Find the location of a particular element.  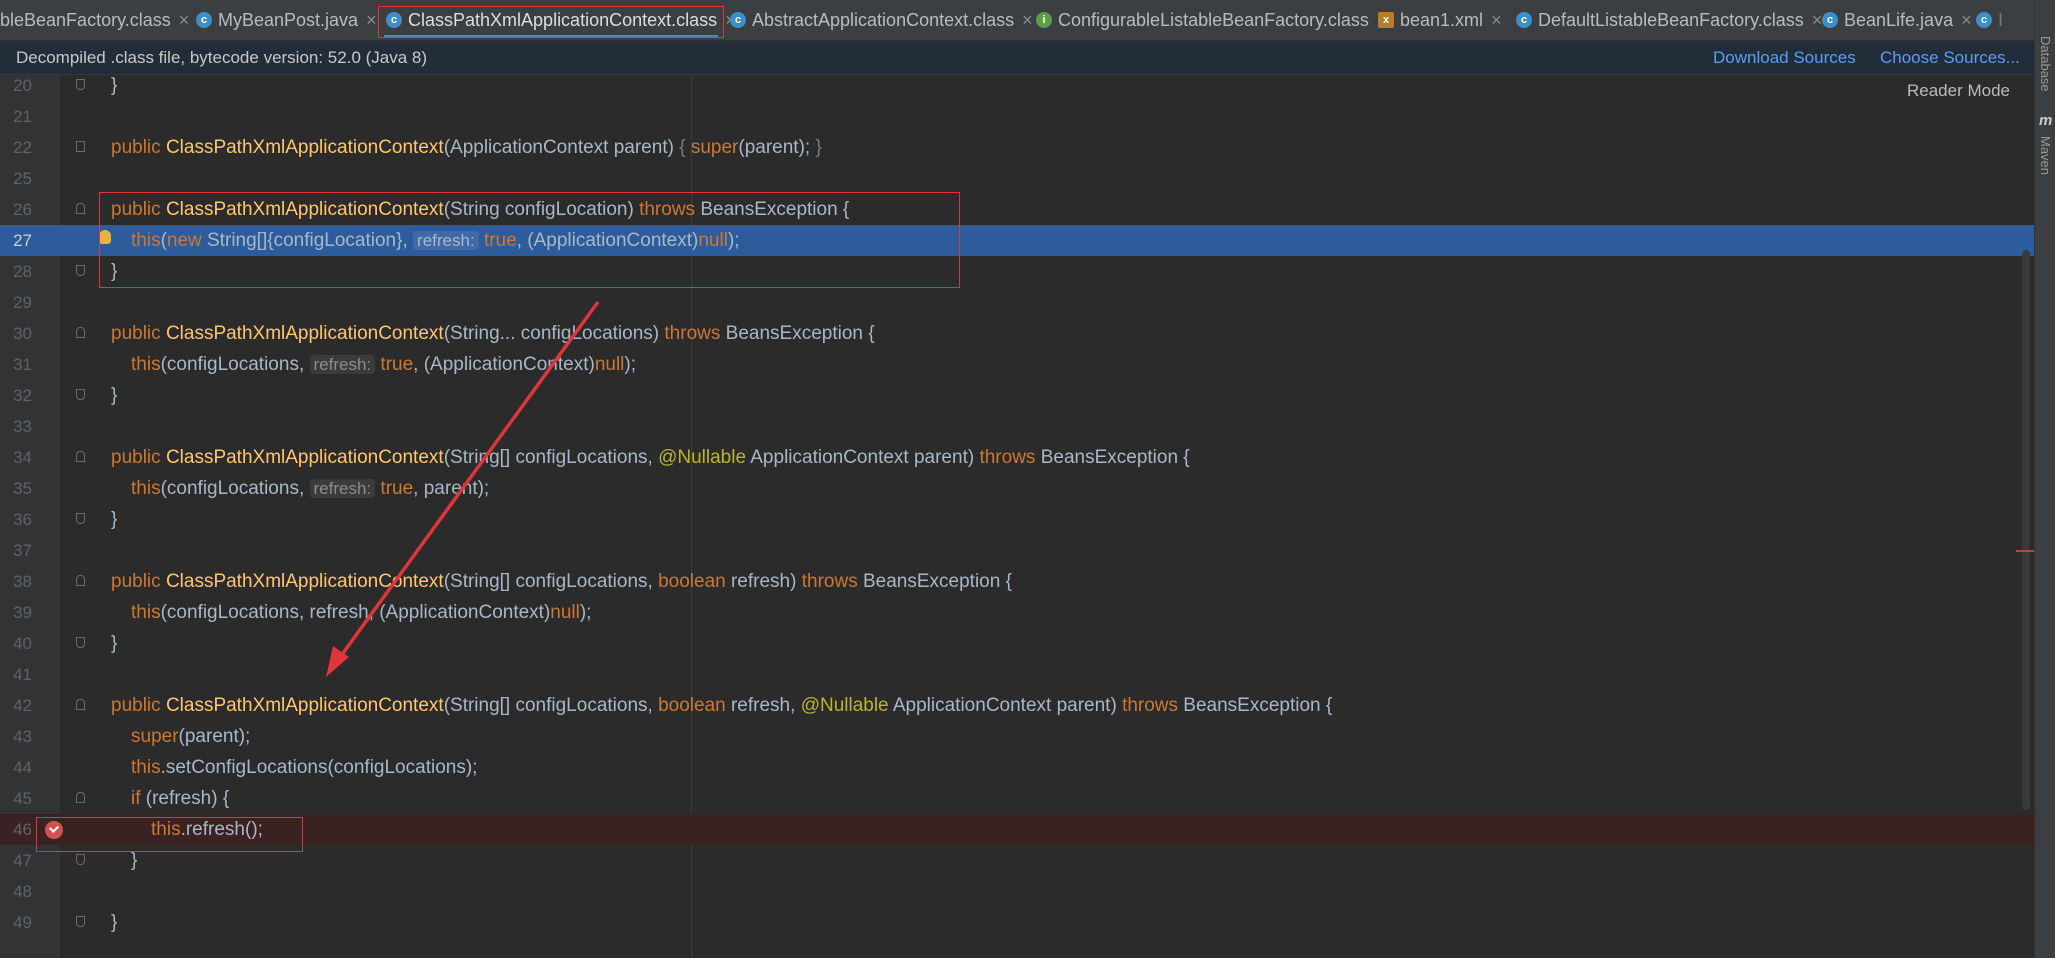

line-number: 33 is located at coordinates (22, 426).